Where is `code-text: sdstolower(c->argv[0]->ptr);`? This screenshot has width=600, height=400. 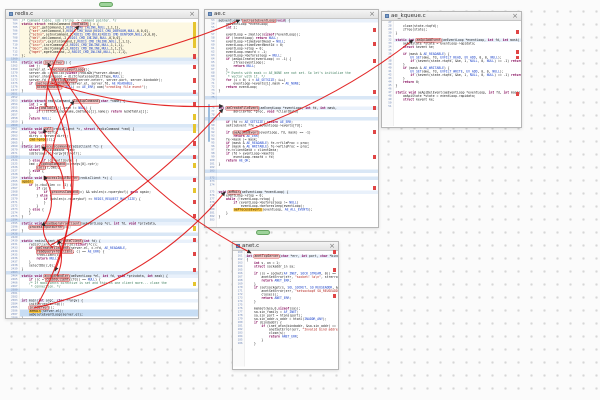
code-text: sdstolower(c->argv[0]->ptr); is located at coordinates (51, 154).